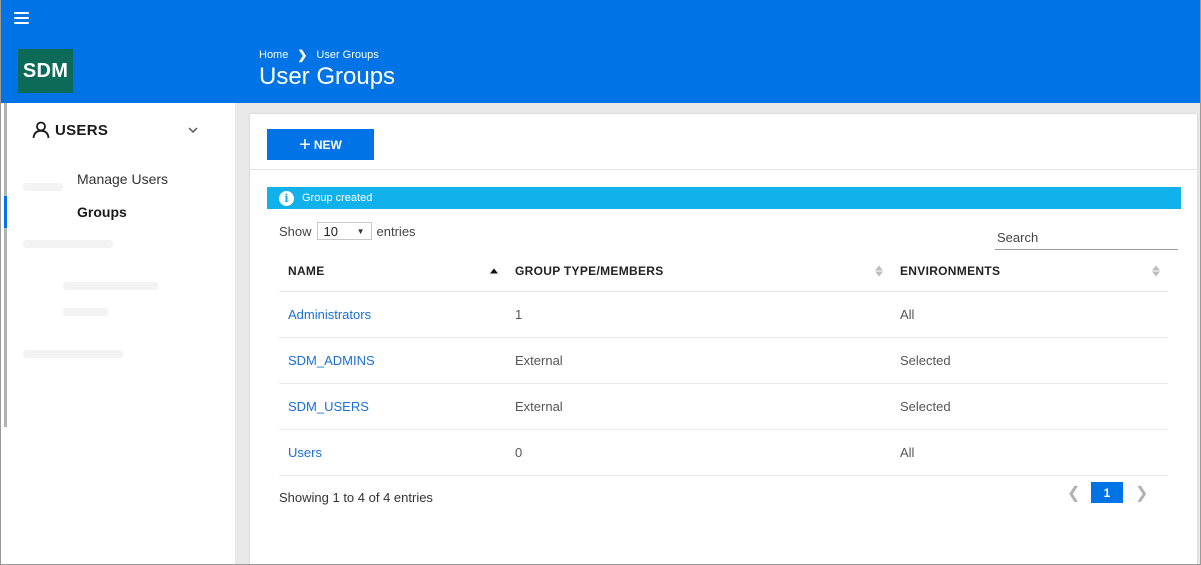  What do you see at coordinates (698, 272) in the screenshot?
I see `column-header-group-type: GROUP TYPE/MEMBERS` at bounding box center [698, 272].